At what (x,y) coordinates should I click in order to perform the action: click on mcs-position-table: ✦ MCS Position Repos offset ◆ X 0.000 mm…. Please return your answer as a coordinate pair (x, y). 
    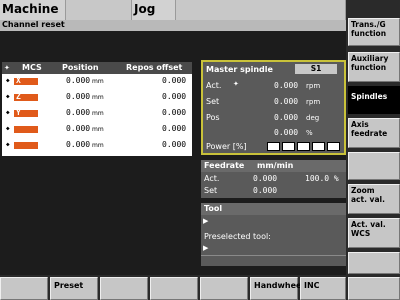
    Looking at the image, I should click on (97, 109).